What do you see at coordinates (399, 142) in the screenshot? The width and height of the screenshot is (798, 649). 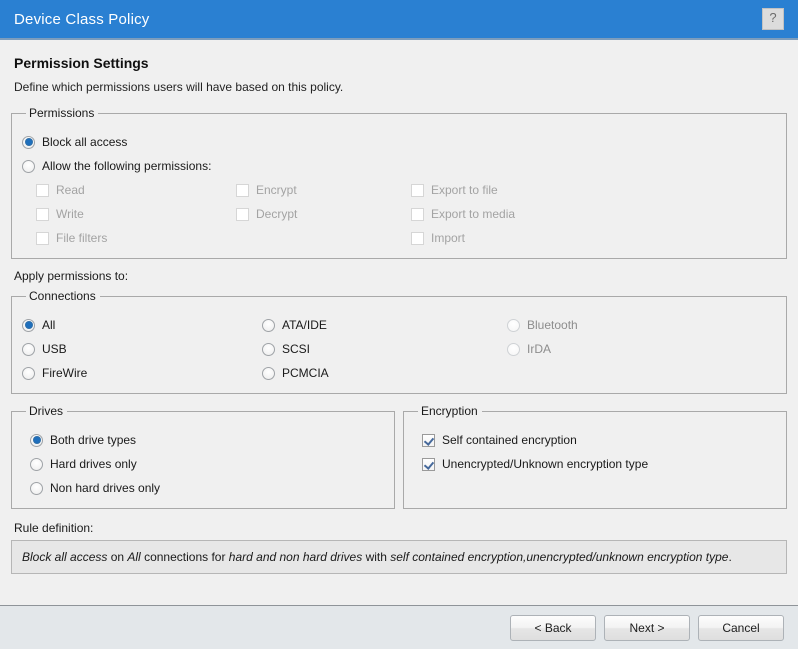 I see `radio-block-all-access: Block all access` at bounding box center [399, 142].